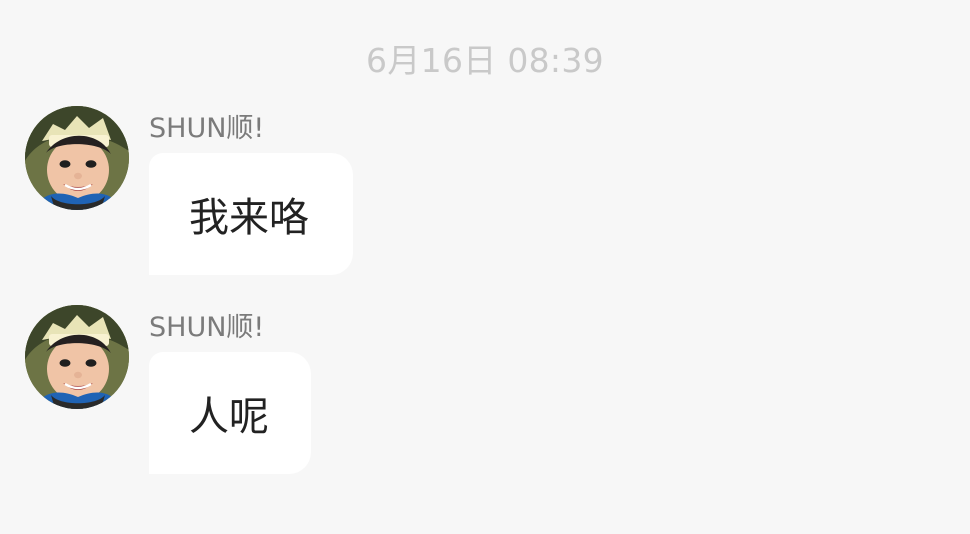 The height and width of the screenshot is (534, 970). What do you see at coordinates (229, 417) in the screenshot?
I see `message-text: 人呢` at bounding box center [229, 417].